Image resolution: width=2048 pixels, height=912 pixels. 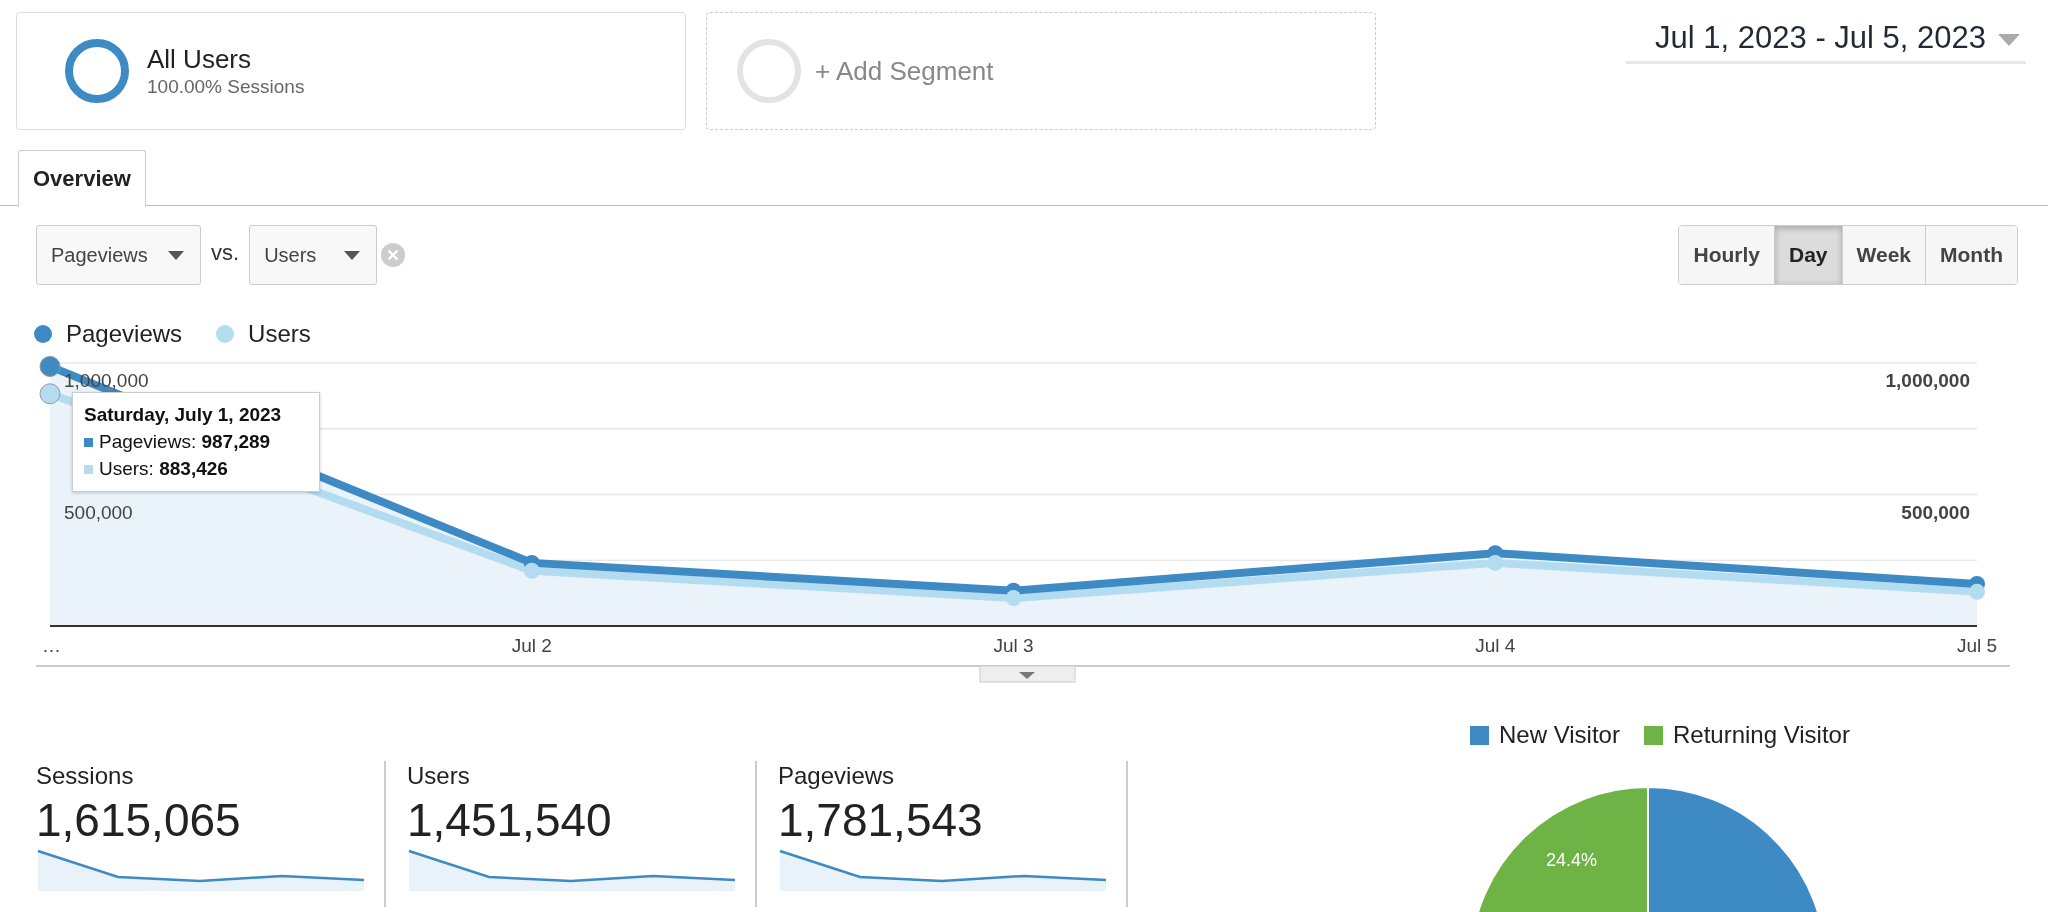 I want to click on collapse-toggle, so click(x=1027, y=674).